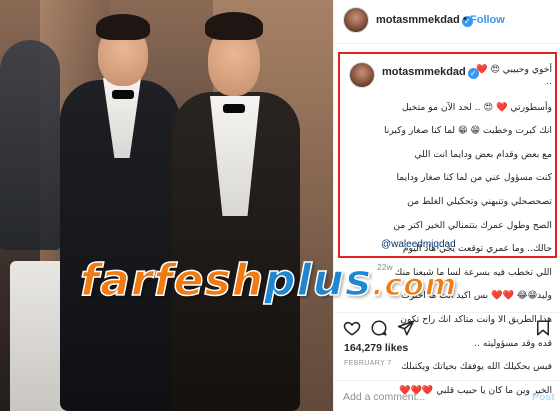 The width and height of the screenshot is (560, 411). Describe the element at coordinates (30, 145) in the screenshot. I see `background-person` at that location.